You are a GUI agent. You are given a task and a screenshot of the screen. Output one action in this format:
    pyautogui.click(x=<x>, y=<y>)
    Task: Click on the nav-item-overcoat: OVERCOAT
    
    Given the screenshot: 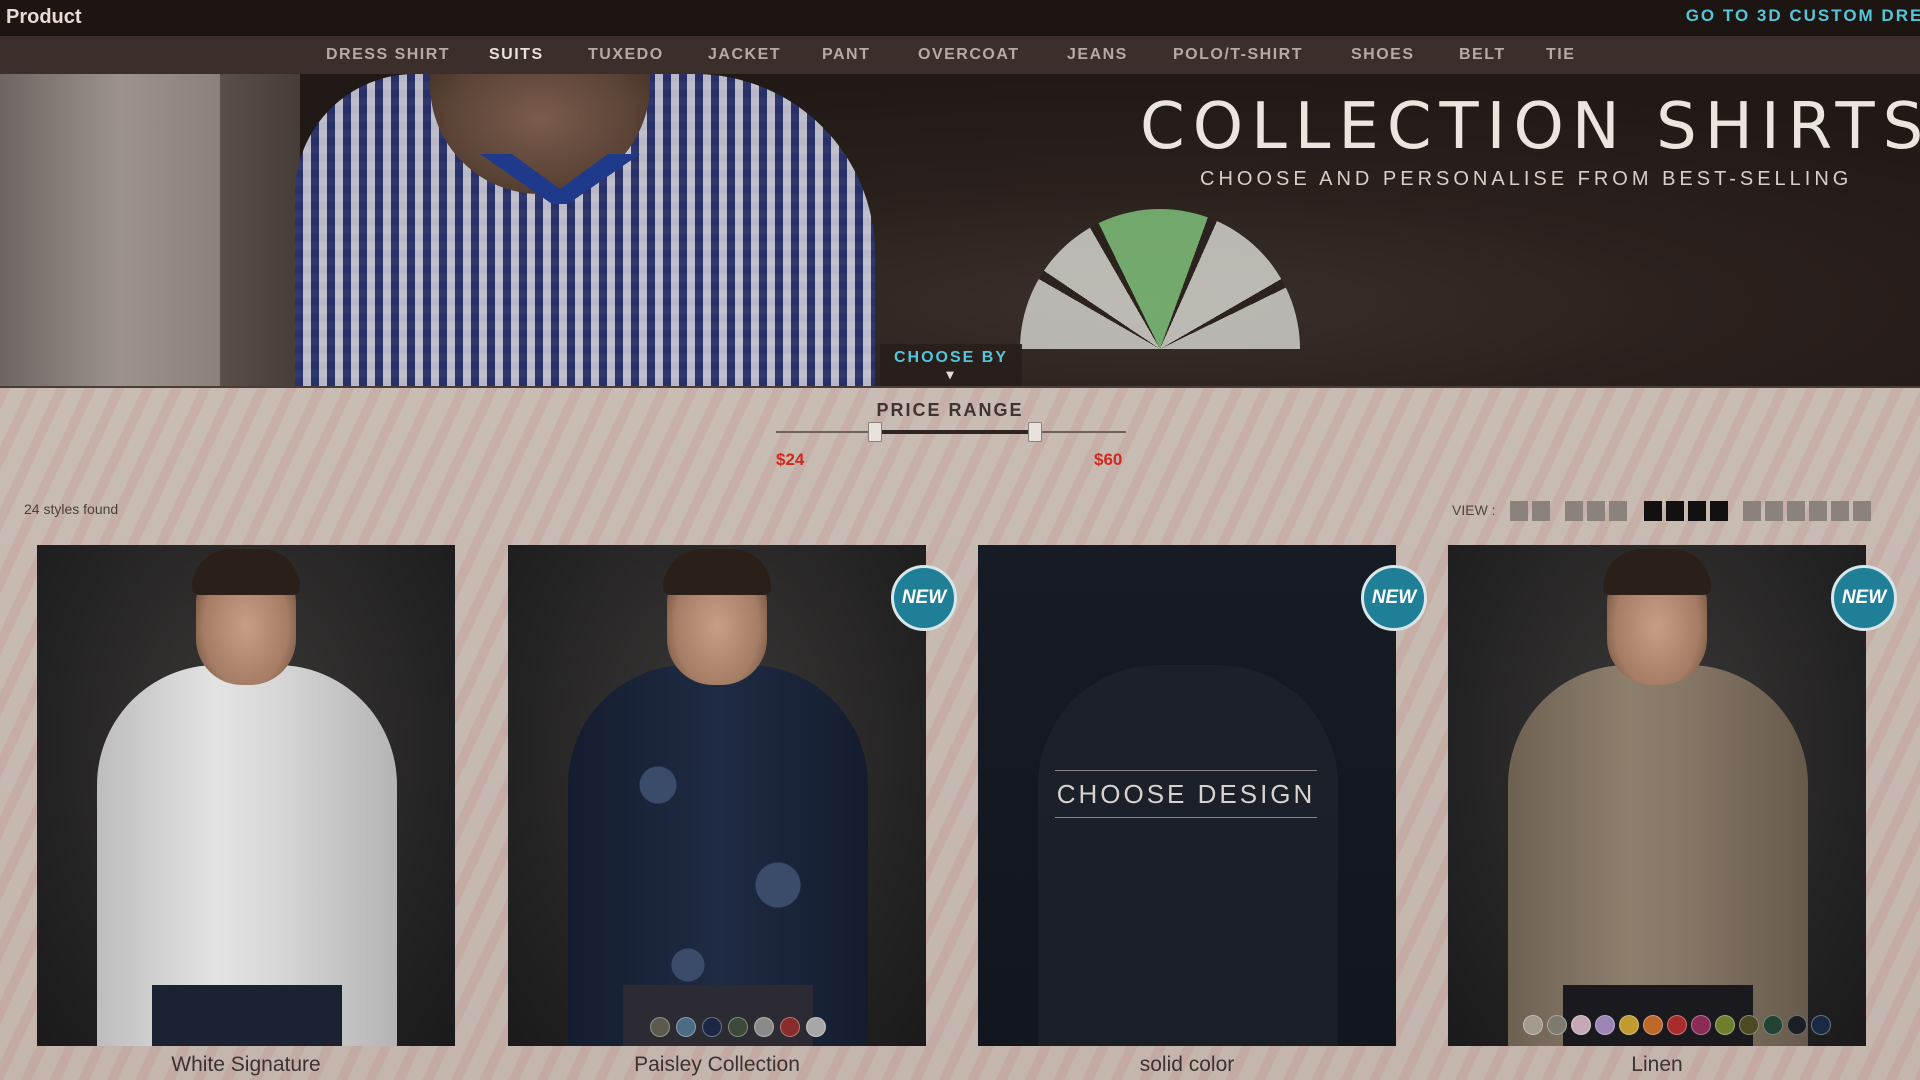 What is the action you would take?
    pyautogui.click(x=968, y=55)
    